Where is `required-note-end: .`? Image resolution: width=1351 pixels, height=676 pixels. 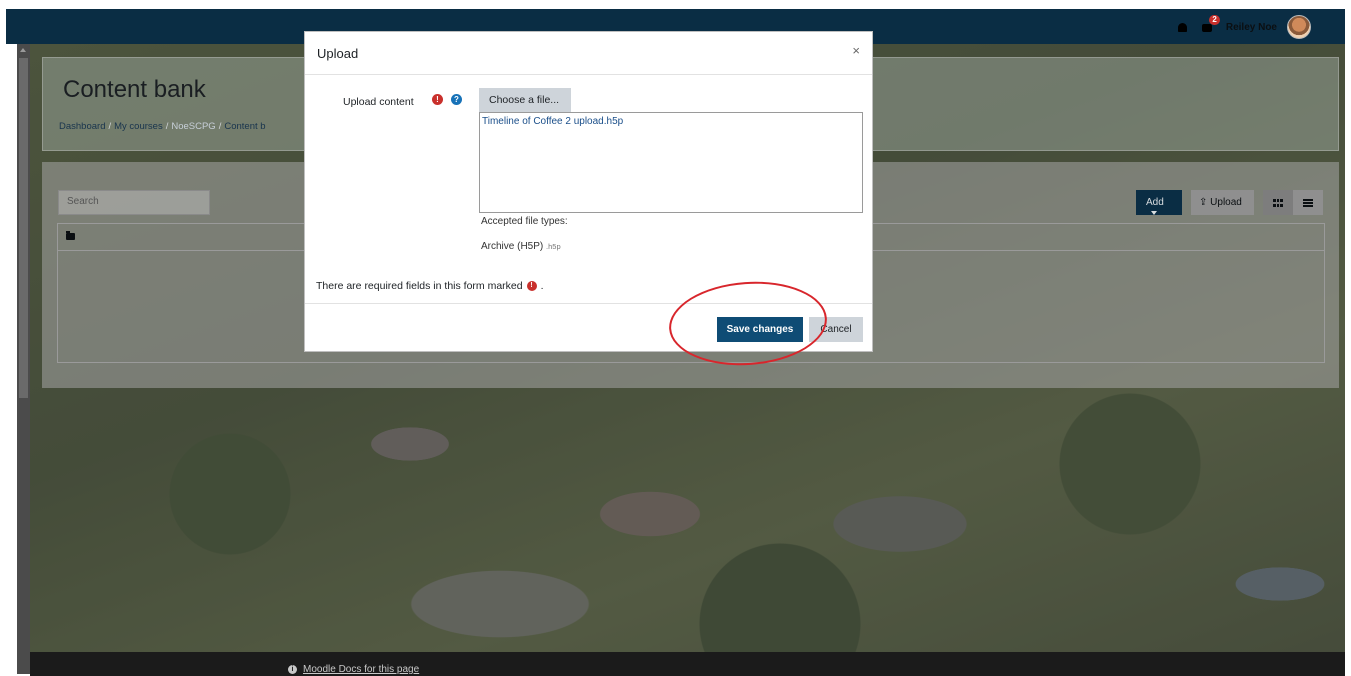
required-note-end: . is located at coordinates (542, 286).